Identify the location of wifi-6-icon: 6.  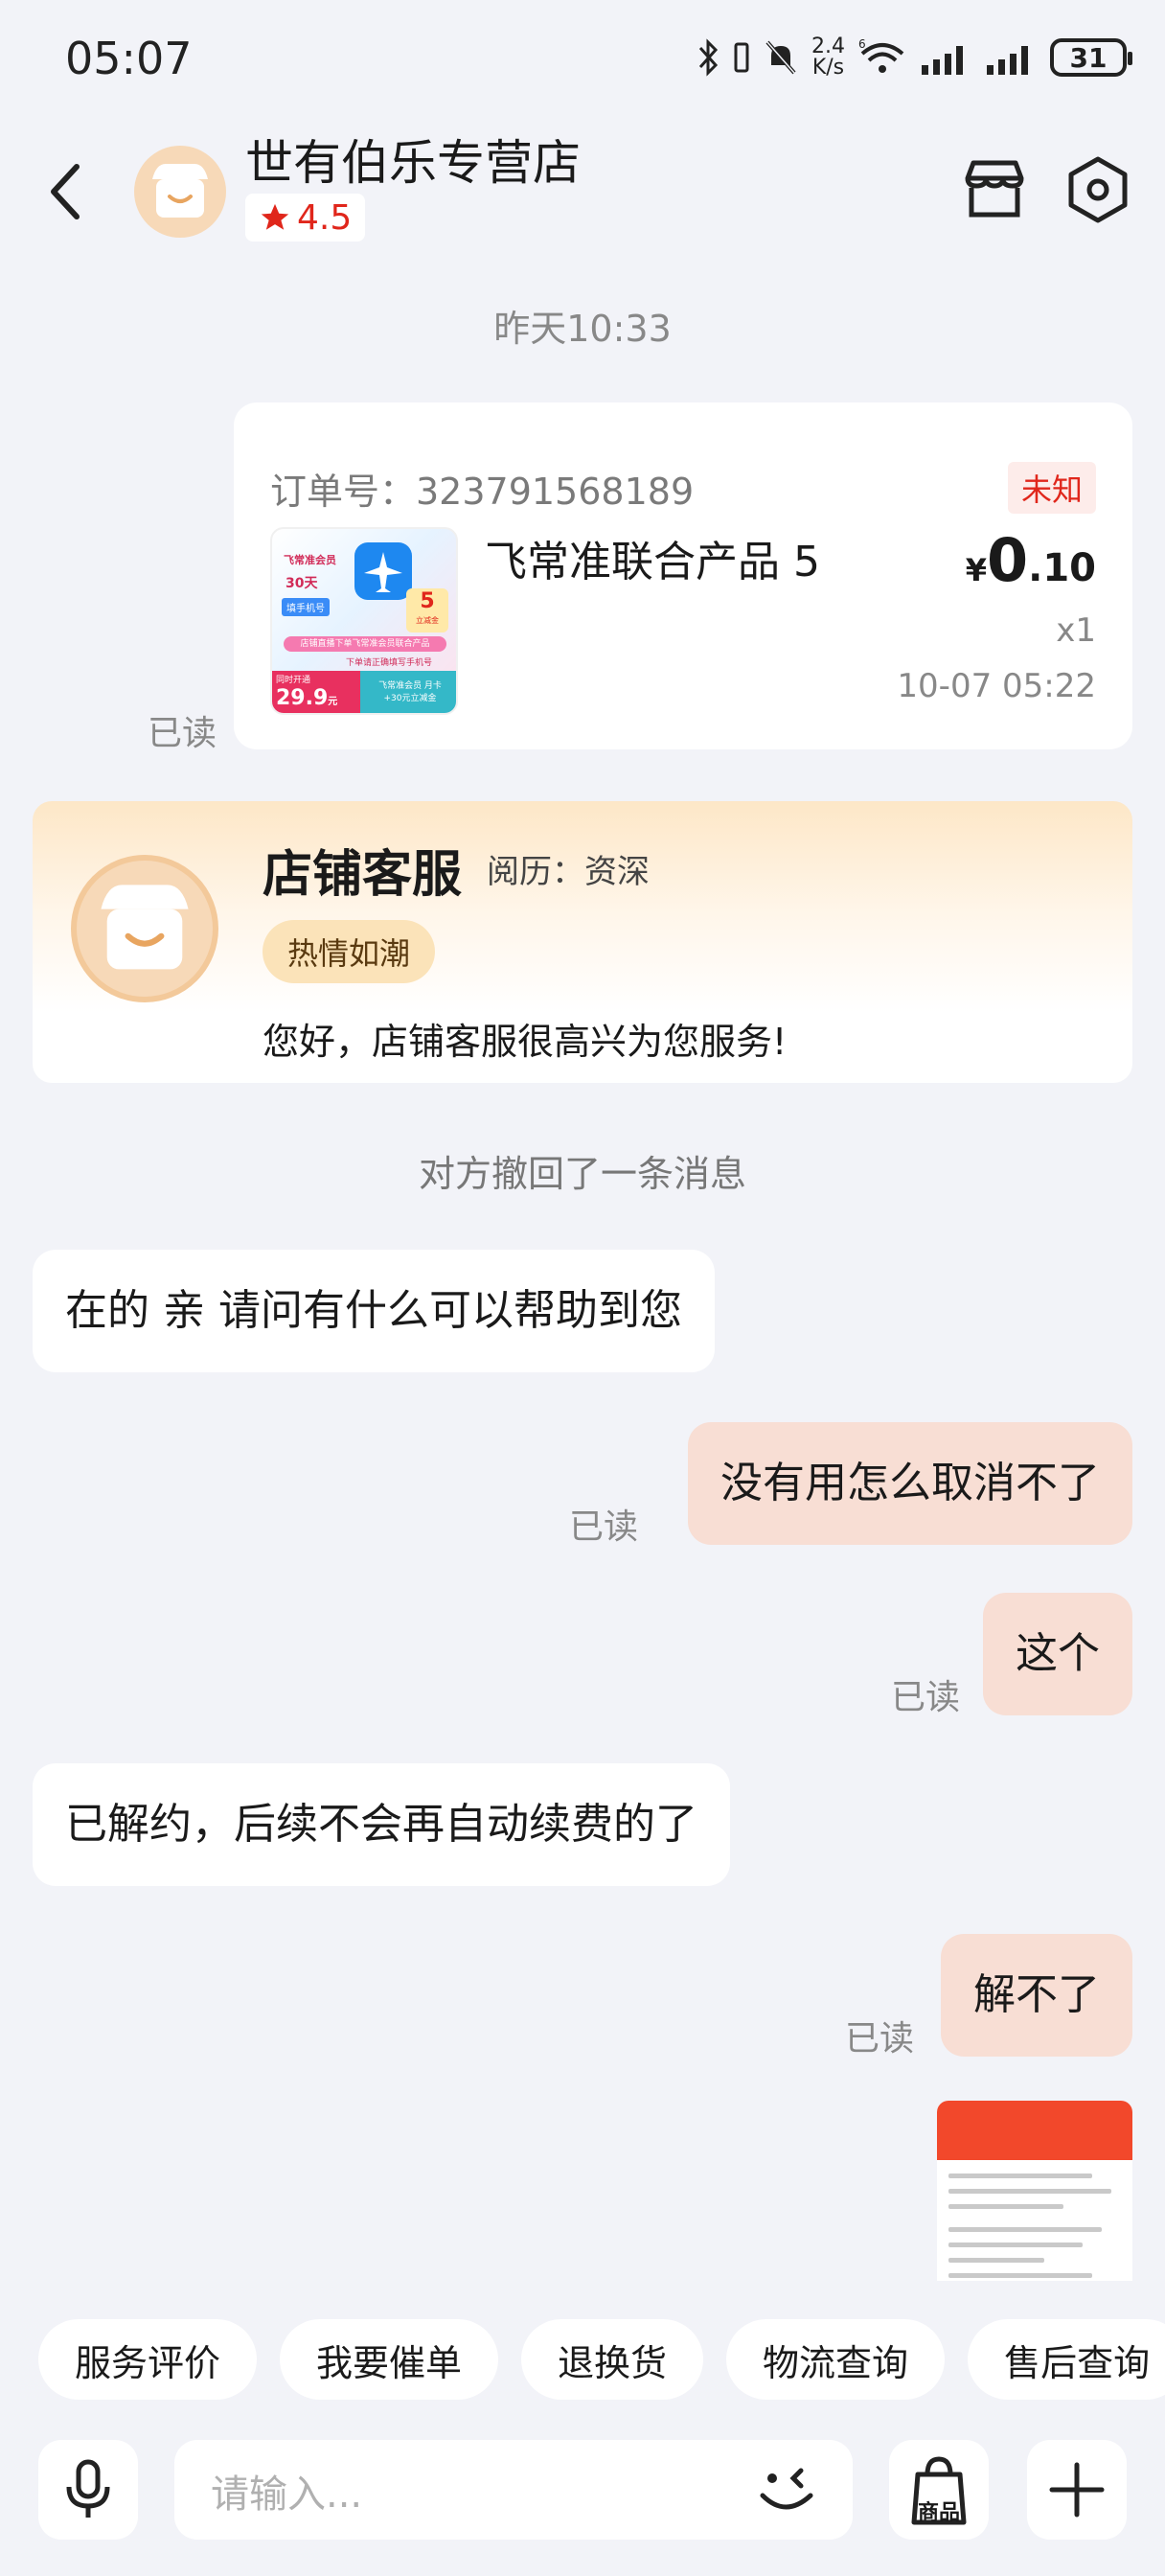
(881, 55).